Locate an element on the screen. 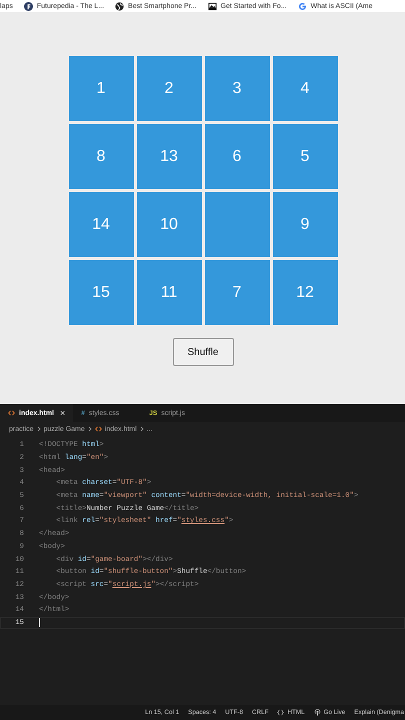 This screenshot has width=405, height=720. braces-icon is located at coordinates (280, 712).